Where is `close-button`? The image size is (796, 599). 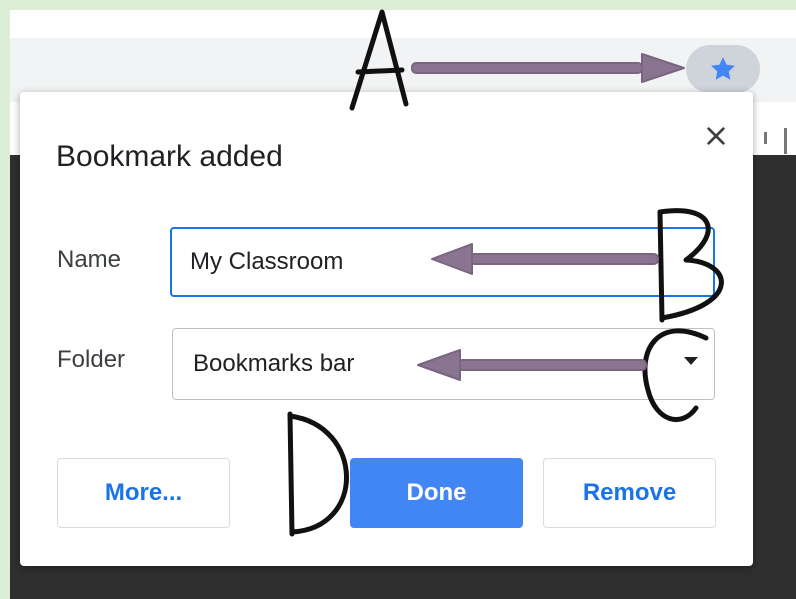
close-button is located at coordinates (716, 136).